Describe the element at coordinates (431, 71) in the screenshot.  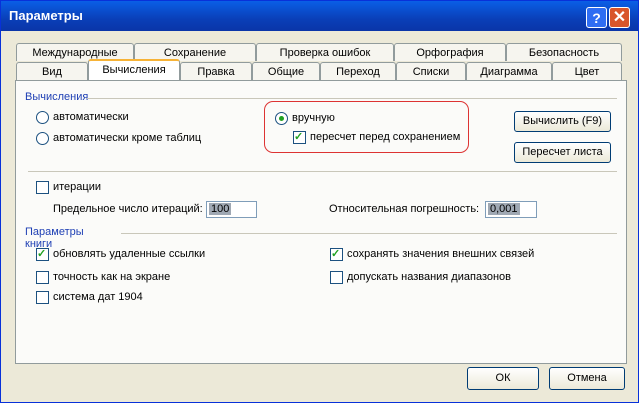
I see `tab-lists: Списки` at that location.